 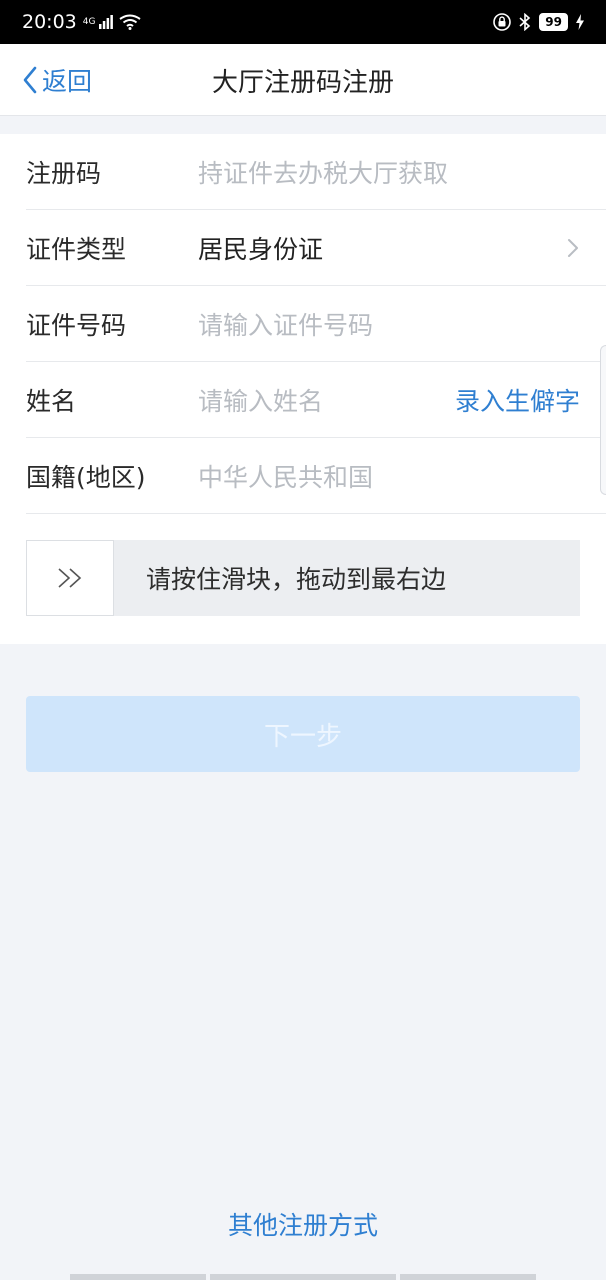 What do you see at coordinates (303, 1224) in the screenshot?
I see `other-registration-link: 其他注册方式` at bounding box center [303, 1224].